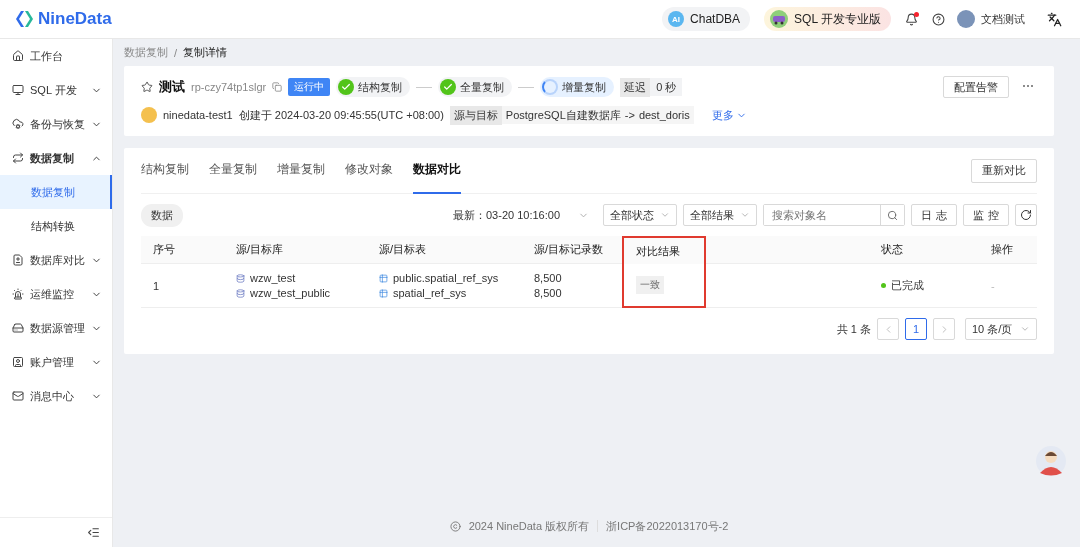 This screenshot has width=1080, height=547. What do you see at coordinates (986, 215) in the screenshot?
I see `monitor-button: 监 控` at bounding box center [986, 215].